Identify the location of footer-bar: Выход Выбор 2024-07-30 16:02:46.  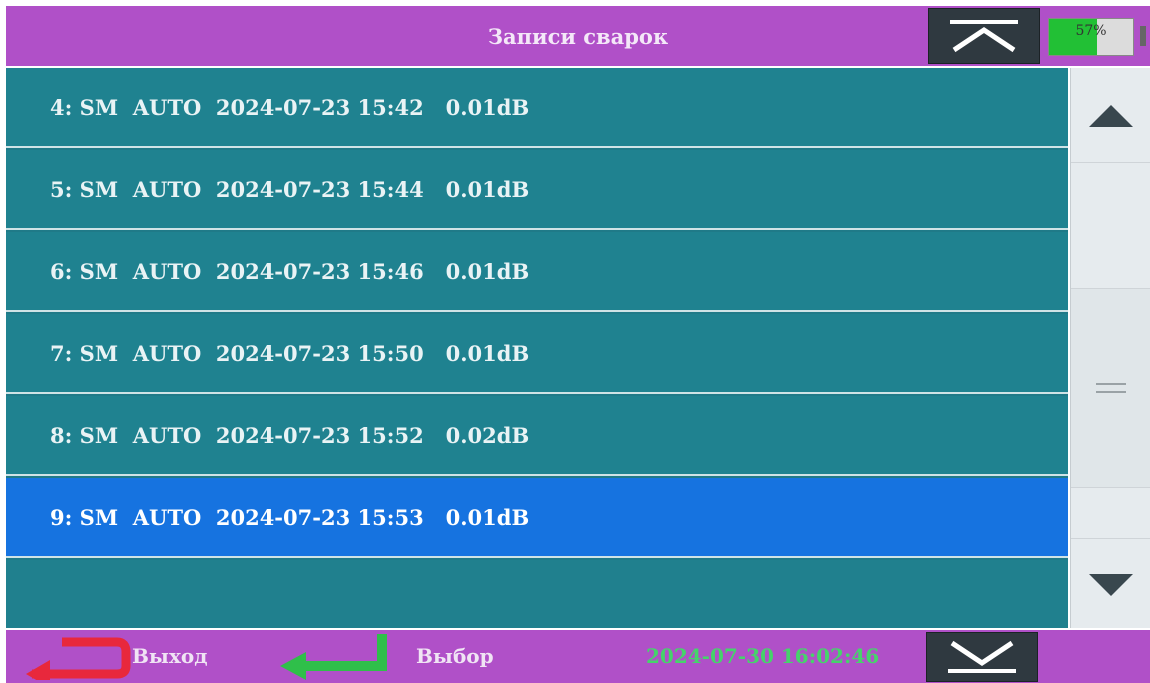
(578, 656).